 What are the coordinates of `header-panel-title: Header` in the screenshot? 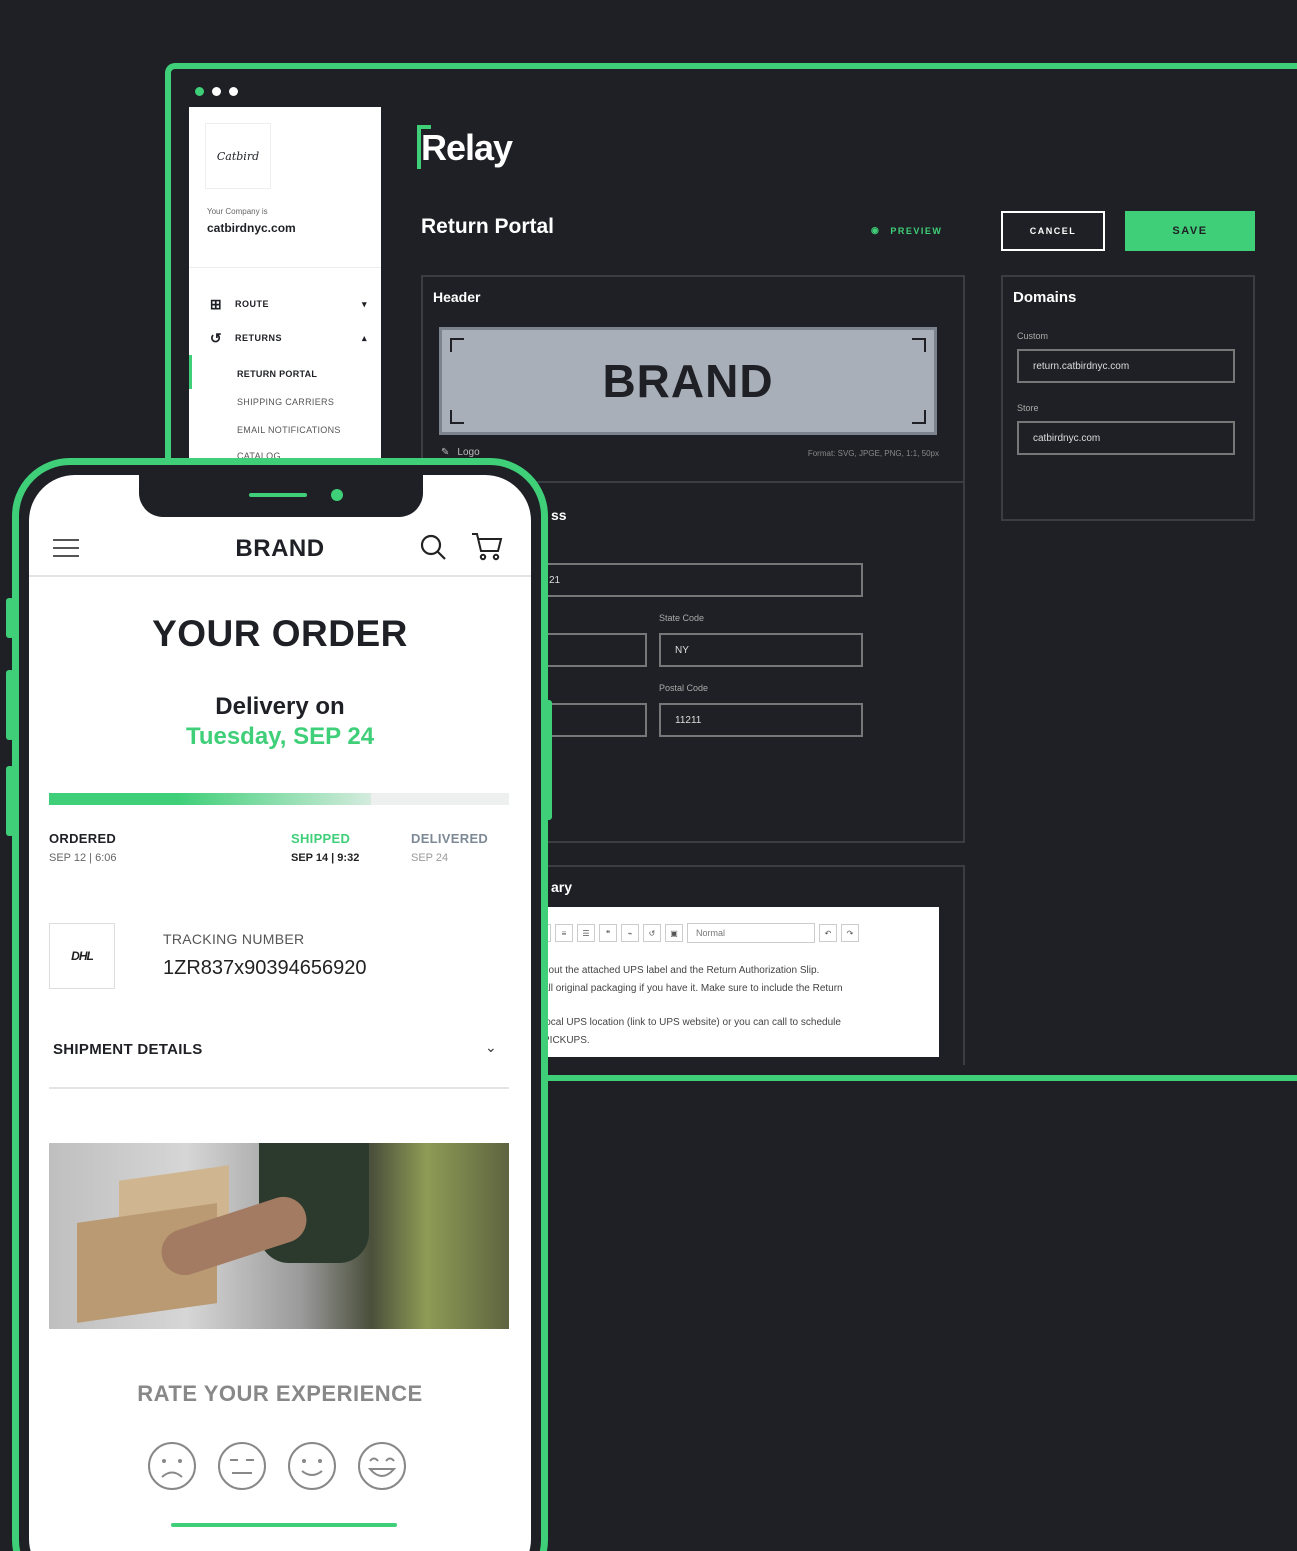 It's located at (457, 297).